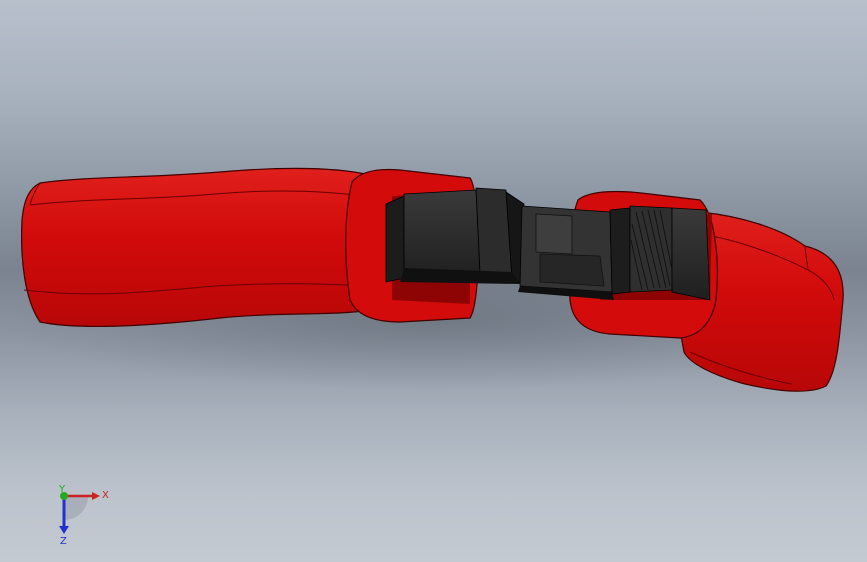 The width and height of the screenshot is (867, 562). I want to click on triad-plane, so click(76, 508).